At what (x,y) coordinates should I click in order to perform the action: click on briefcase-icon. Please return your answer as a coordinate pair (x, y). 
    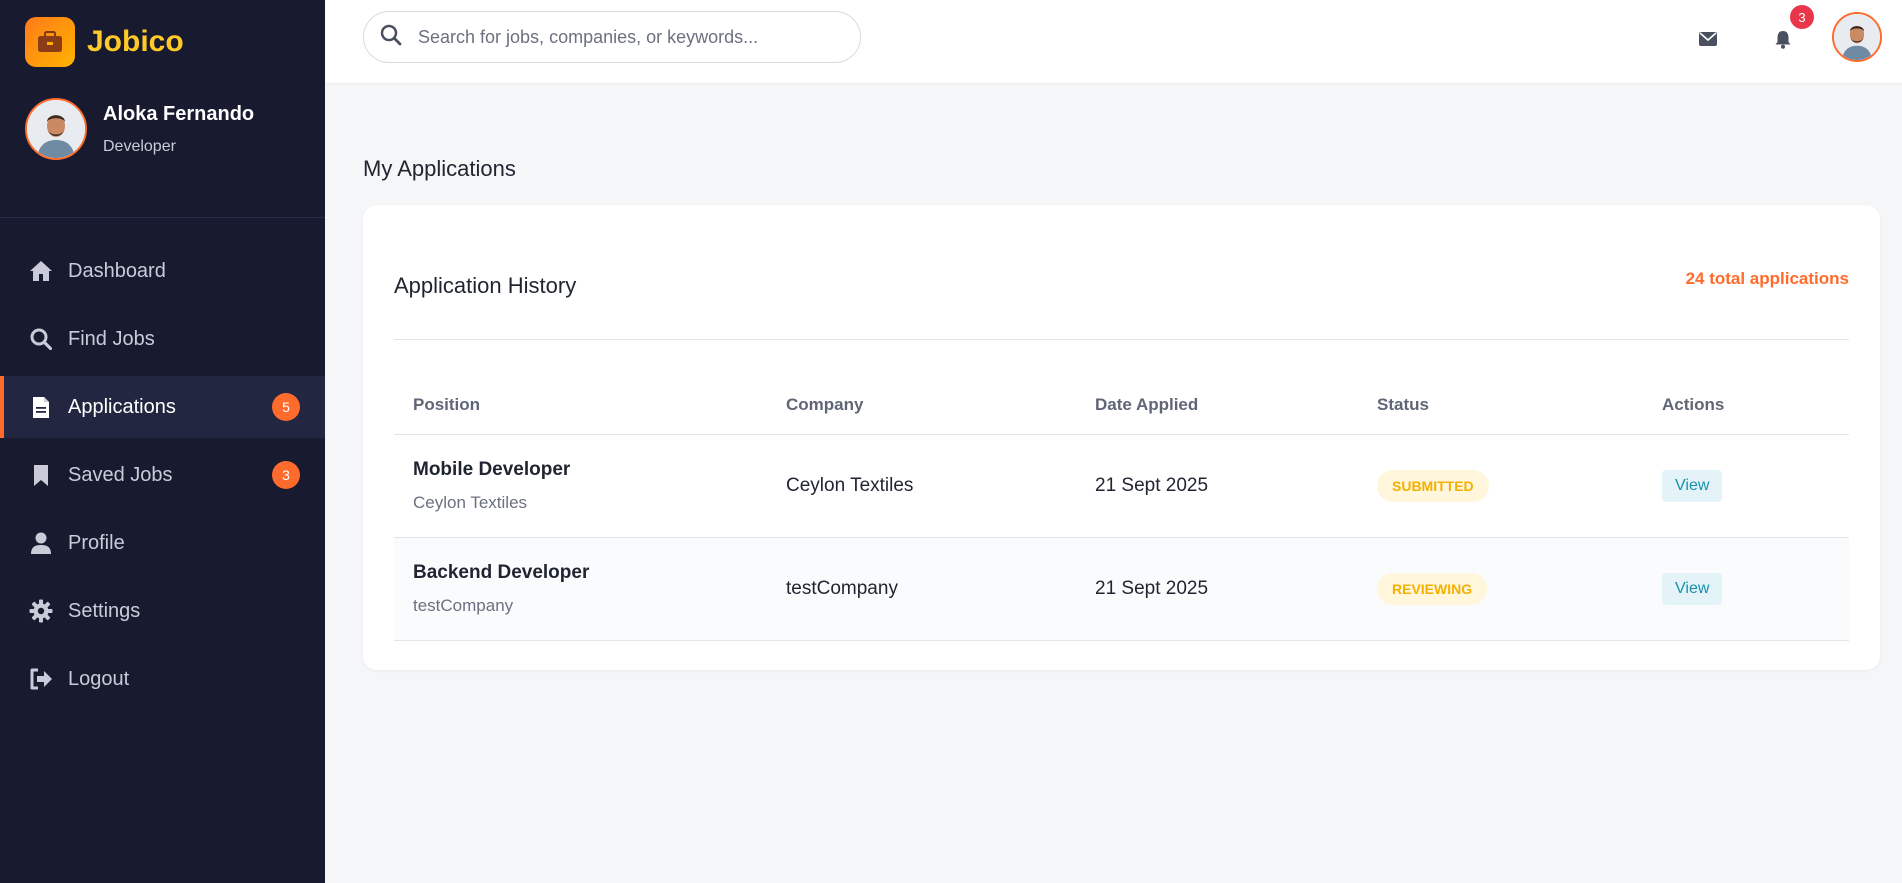
    Looking at the image, I should click on (50, 42).